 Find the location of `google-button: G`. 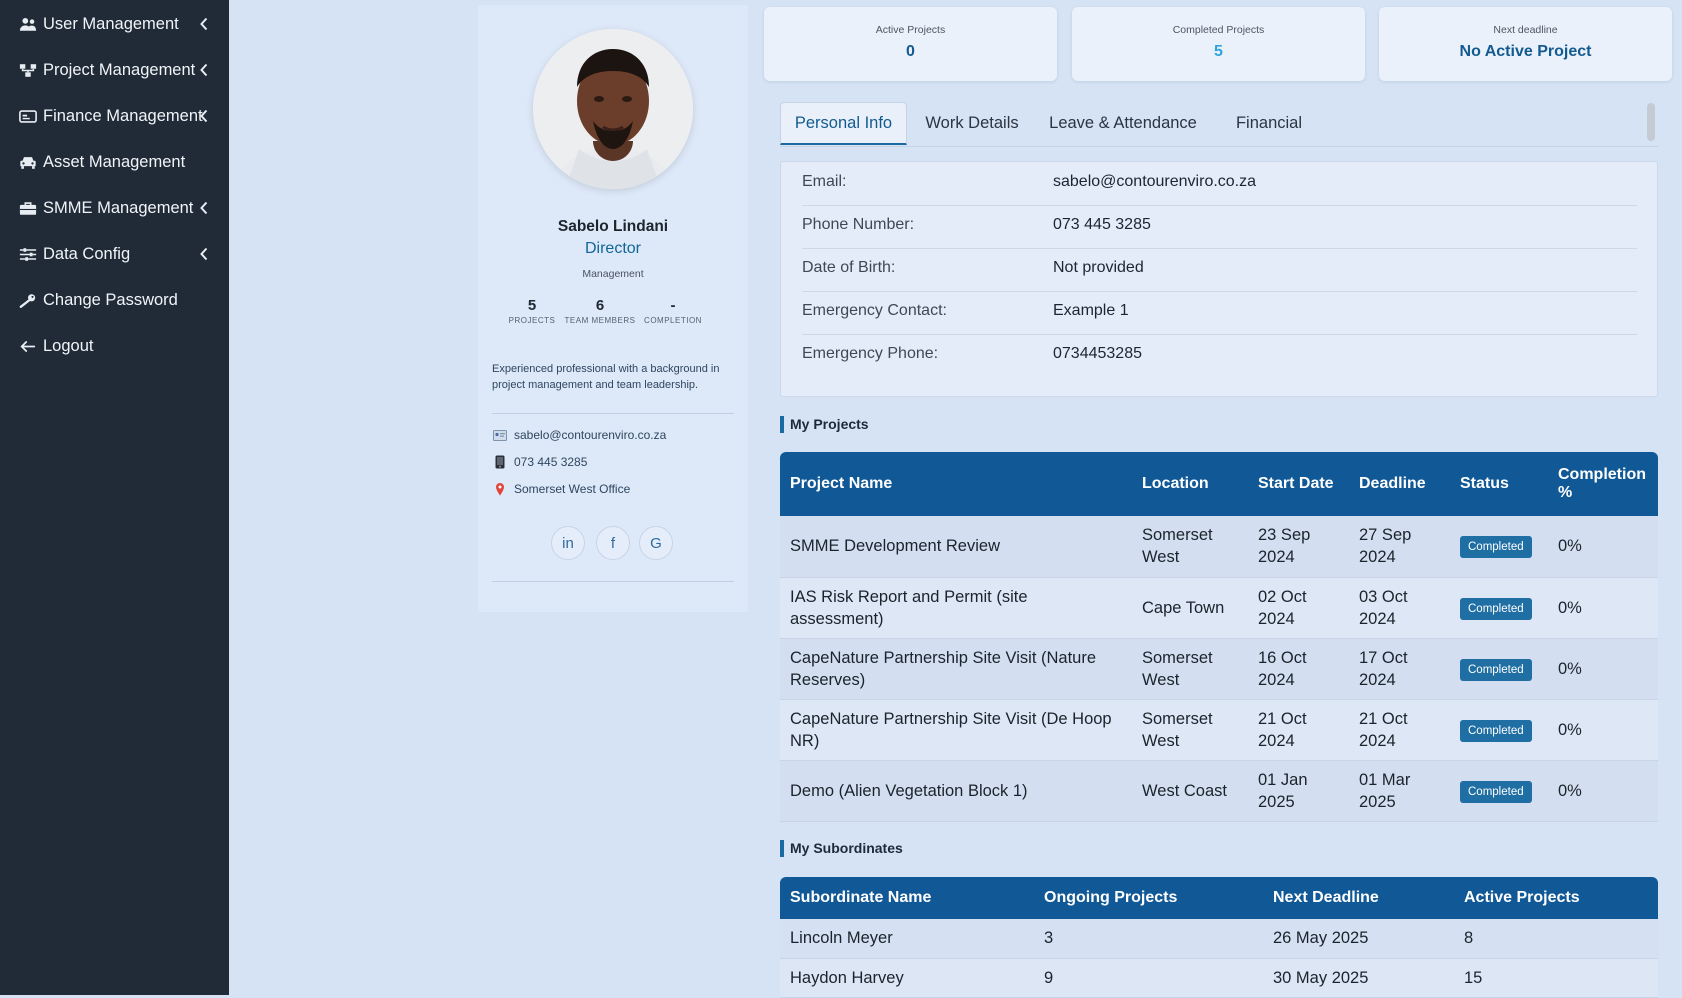

google-button: G is located at coordinates (656, 543).